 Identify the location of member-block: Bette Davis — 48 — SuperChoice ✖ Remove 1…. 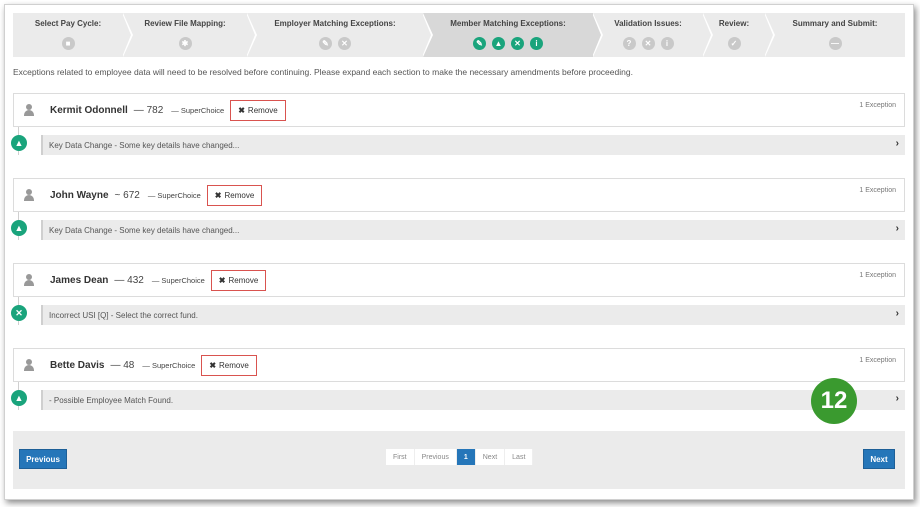
(458, 379).